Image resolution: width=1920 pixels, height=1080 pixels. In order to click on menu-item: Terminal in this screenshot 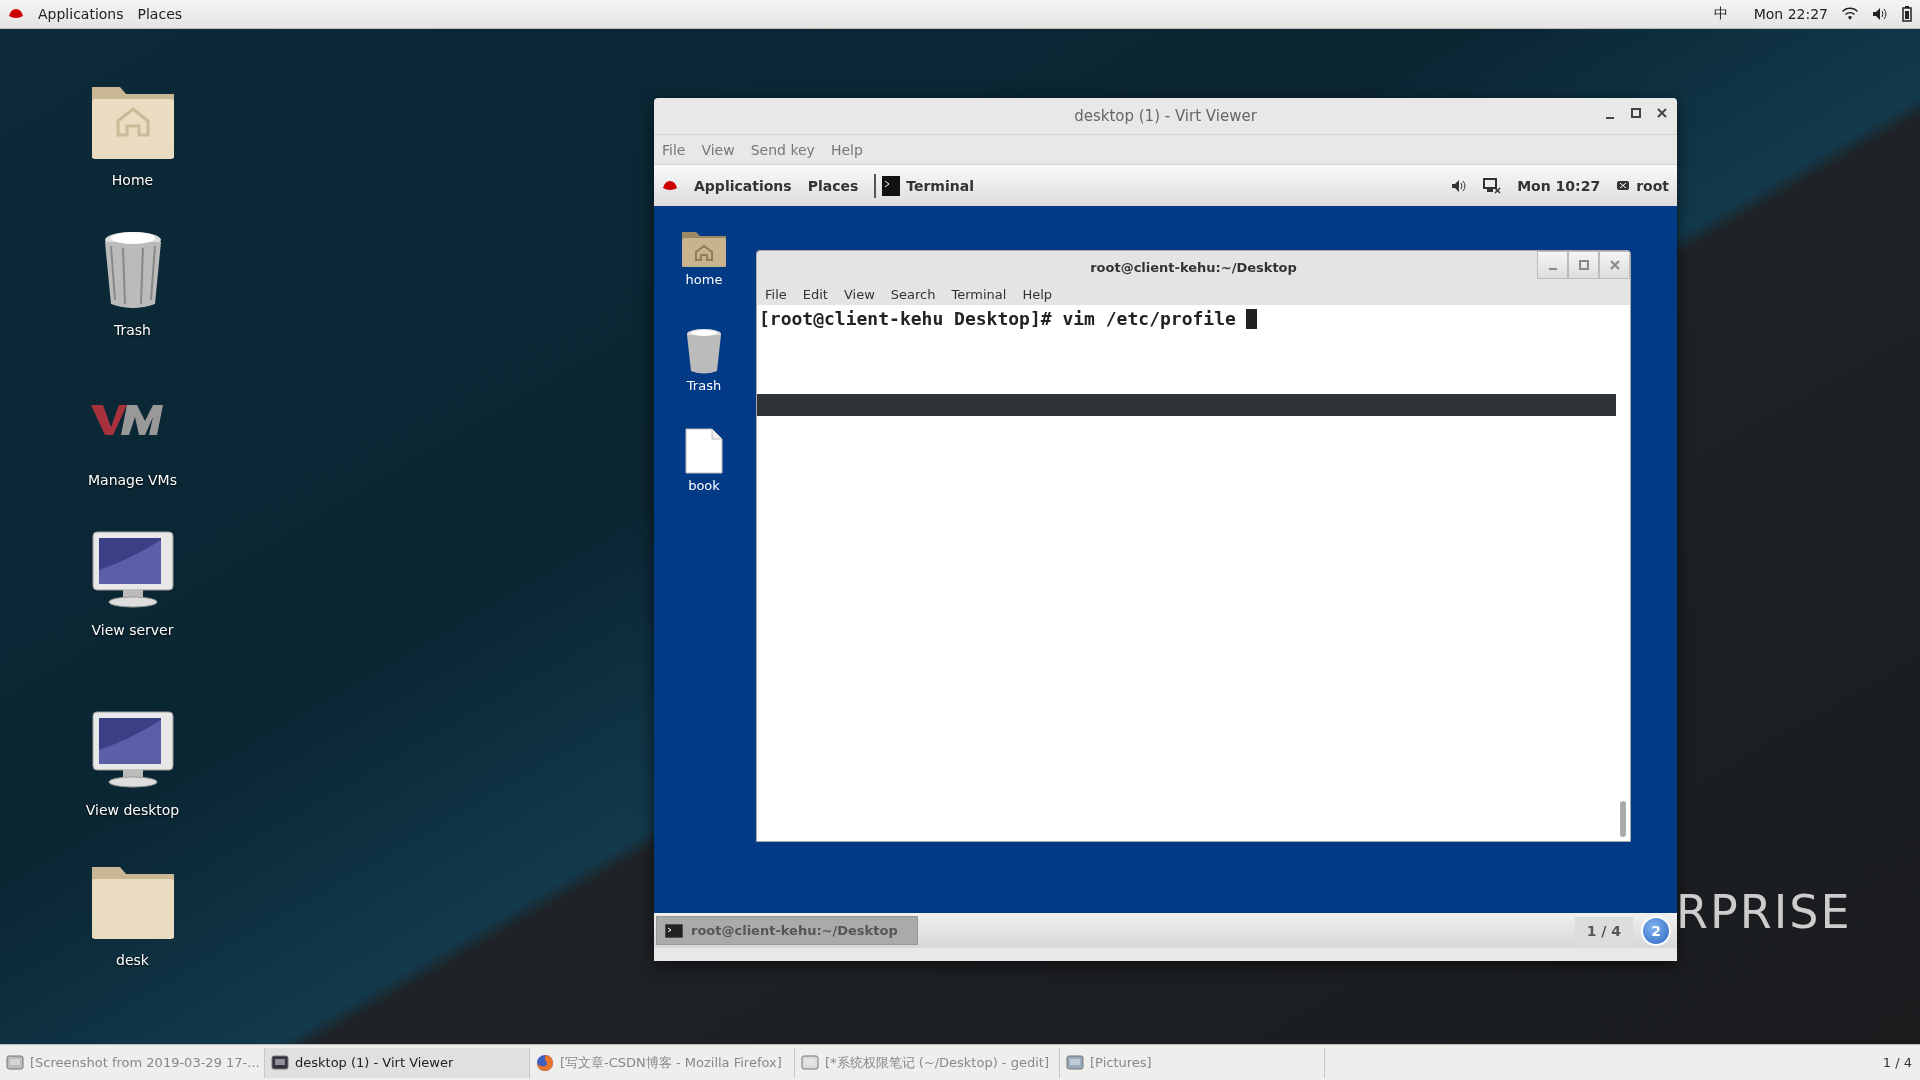, I will do `click(979, 294)`.